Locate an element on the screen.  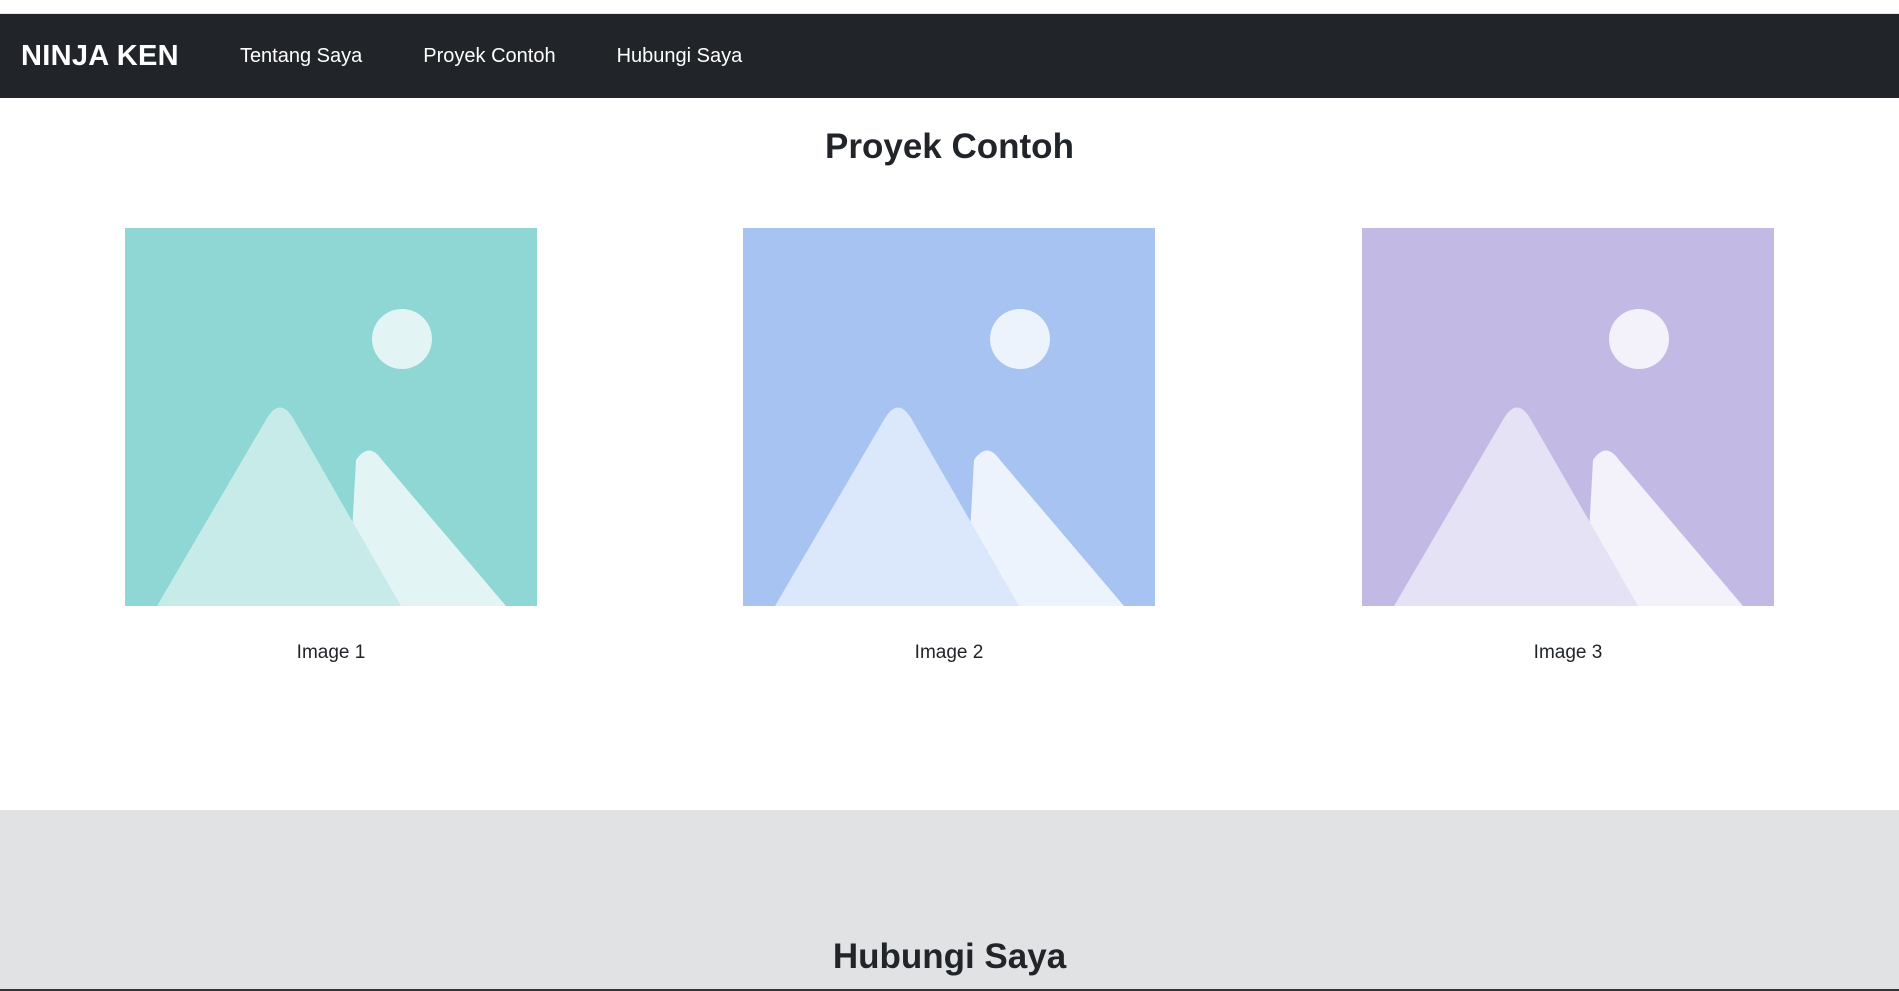
project-caption-1: Image 1 is located at coordinates (331, 652).